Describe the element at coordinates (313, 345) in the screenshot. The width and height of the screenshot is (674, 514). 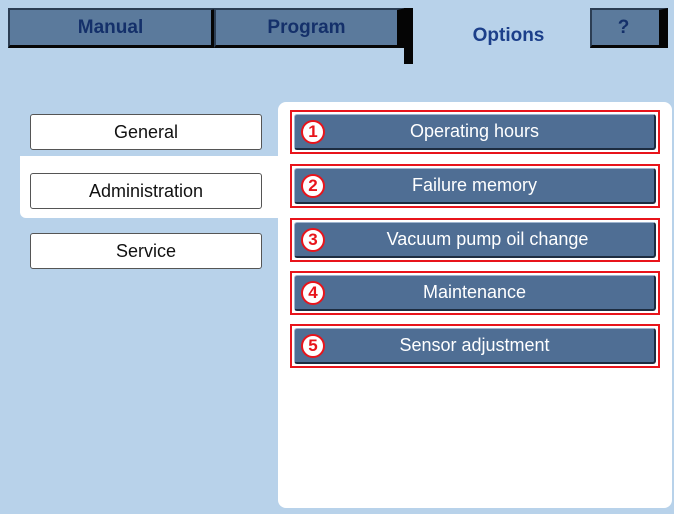
I see `callout-number-badge: 5` at that location.